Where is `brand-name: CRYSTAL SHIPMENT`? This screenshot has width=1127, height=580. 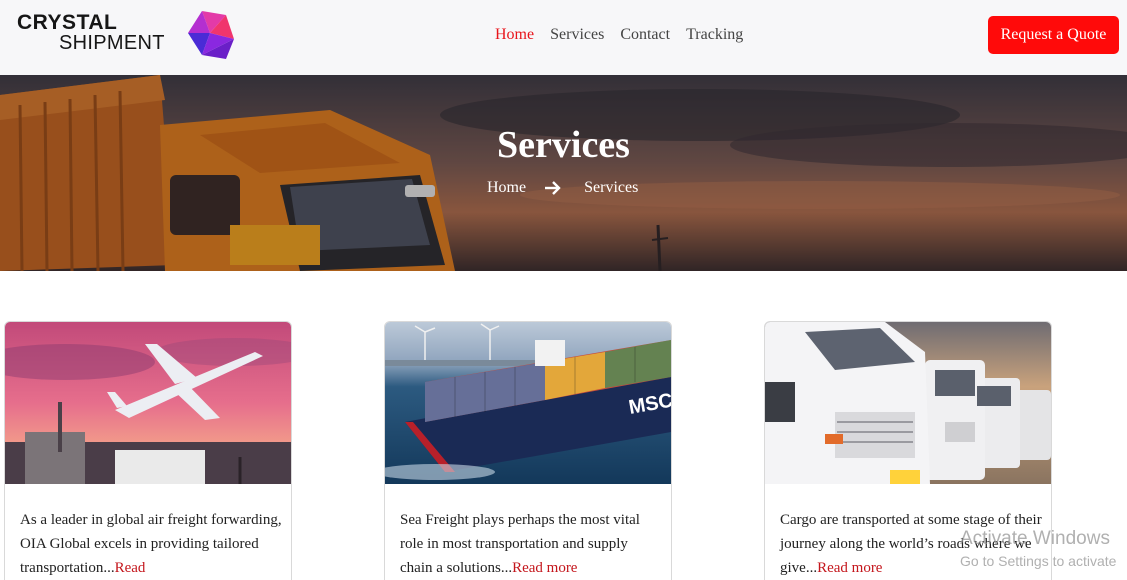 brand-name: CRYSTAL SHIPMENT is located at coordinates (91, 32).